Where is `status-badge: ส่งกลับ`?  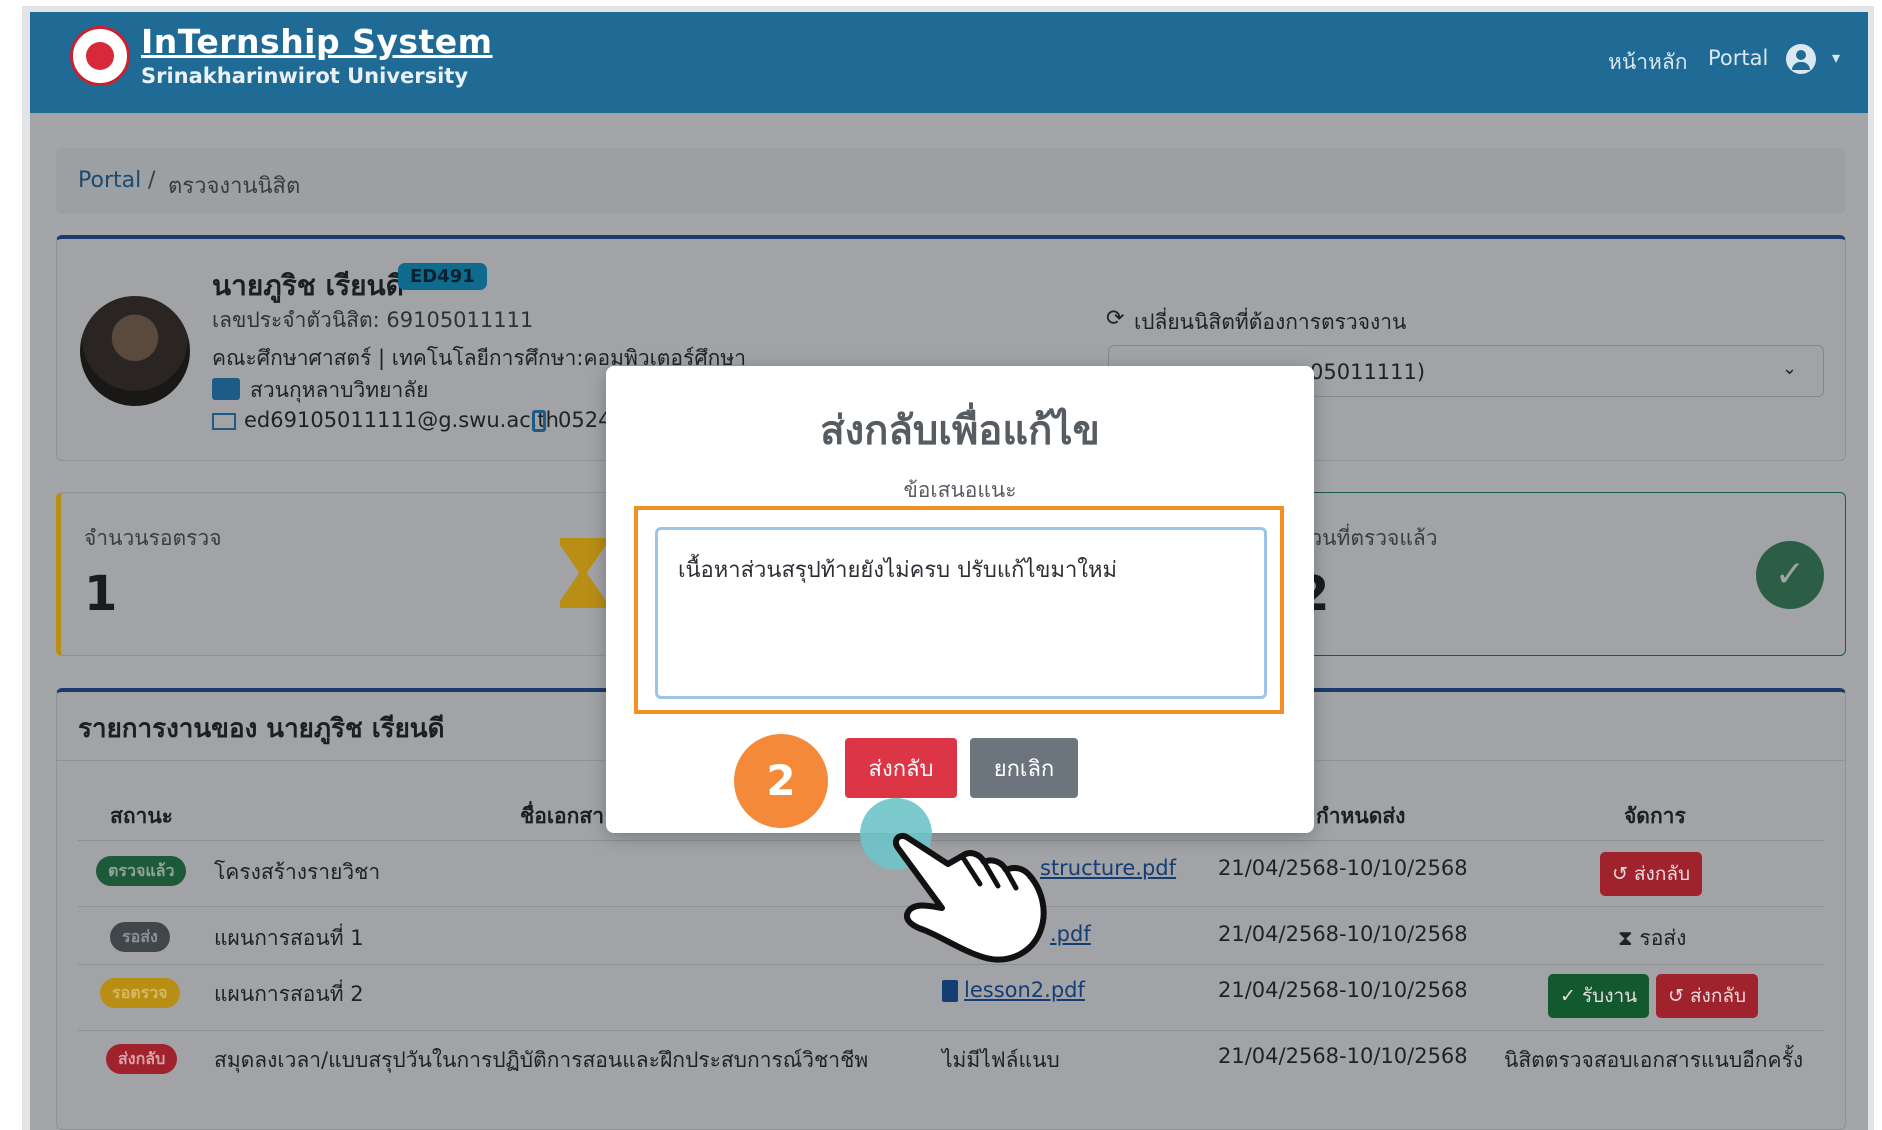 status-badge: ส่งกลับ is located at coordinates (142, 1059).